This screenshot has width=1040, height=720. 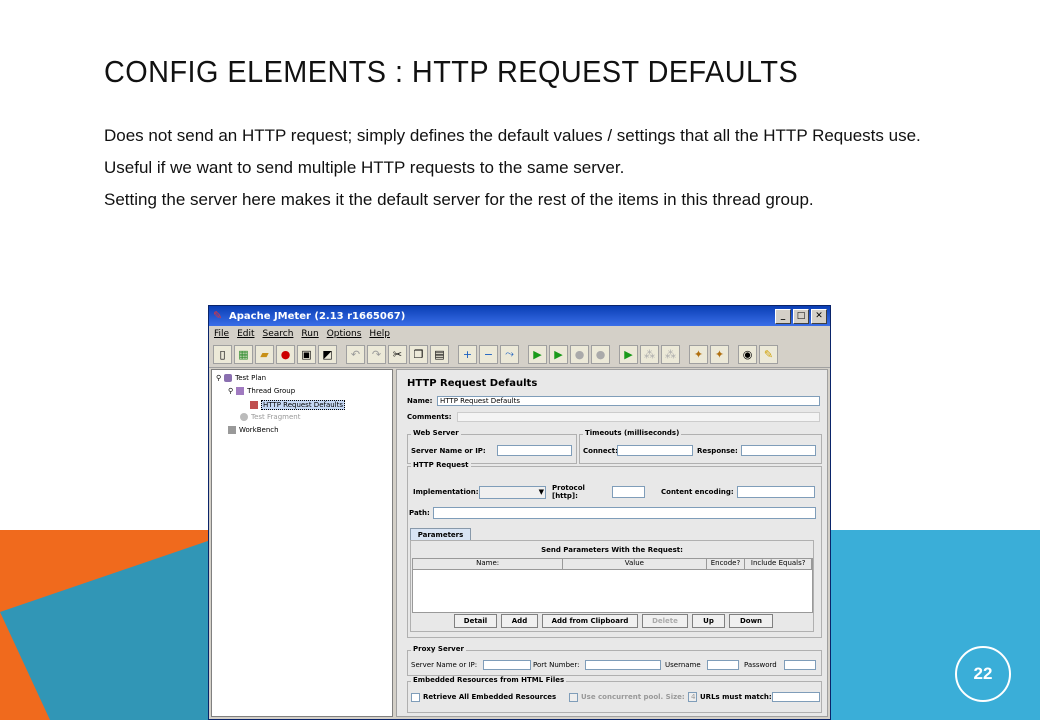 I want to click on fragment-icon, so click(x=244, y=417).